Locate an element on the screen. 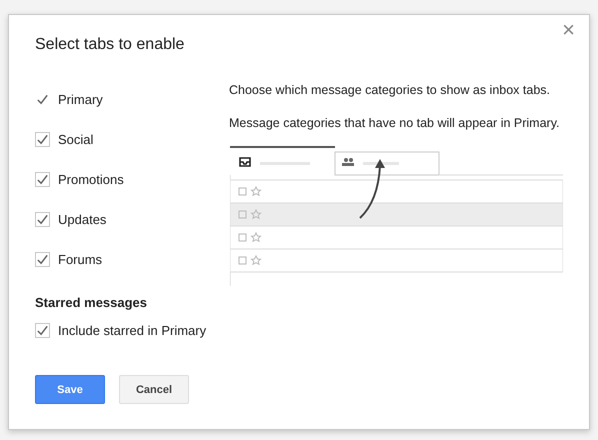  section-heading: Starred messages is located at coordinates (91, 302).